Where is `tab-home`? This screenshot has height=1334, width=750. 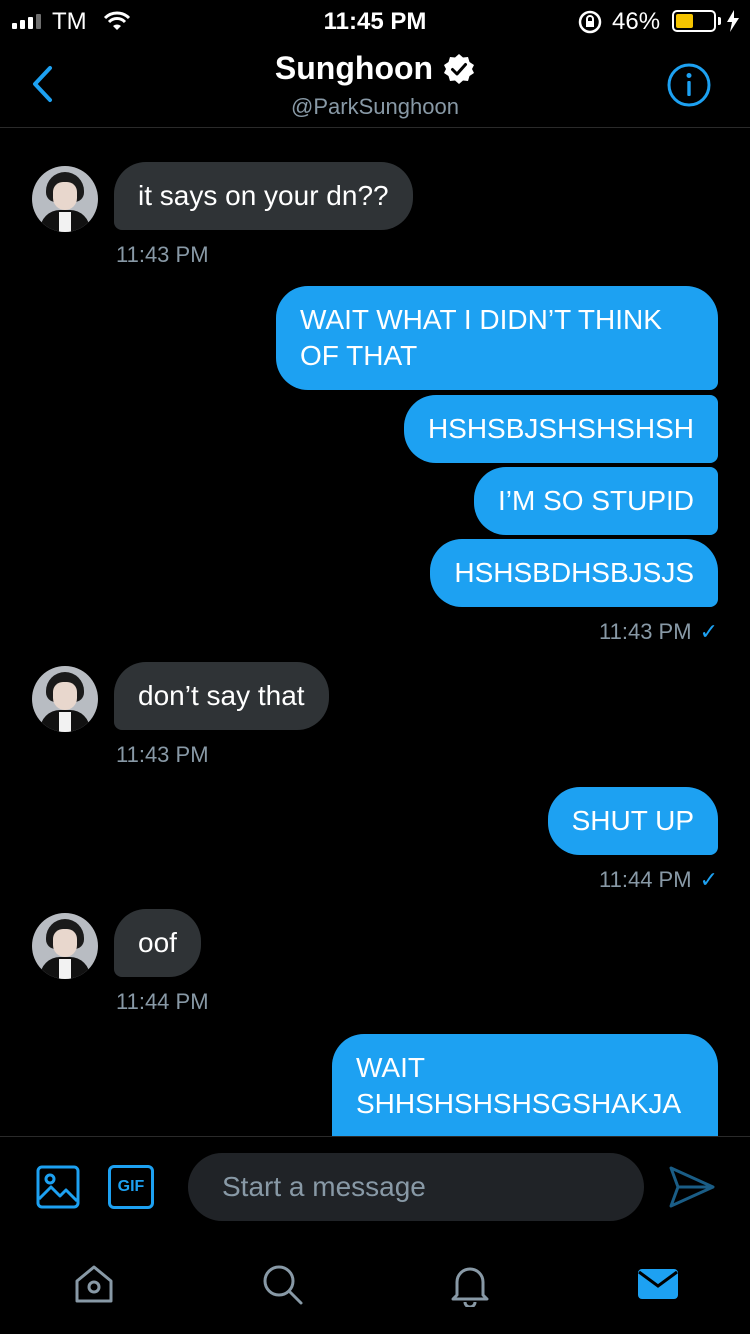
tab-home is located at coordinates (94, 1284).